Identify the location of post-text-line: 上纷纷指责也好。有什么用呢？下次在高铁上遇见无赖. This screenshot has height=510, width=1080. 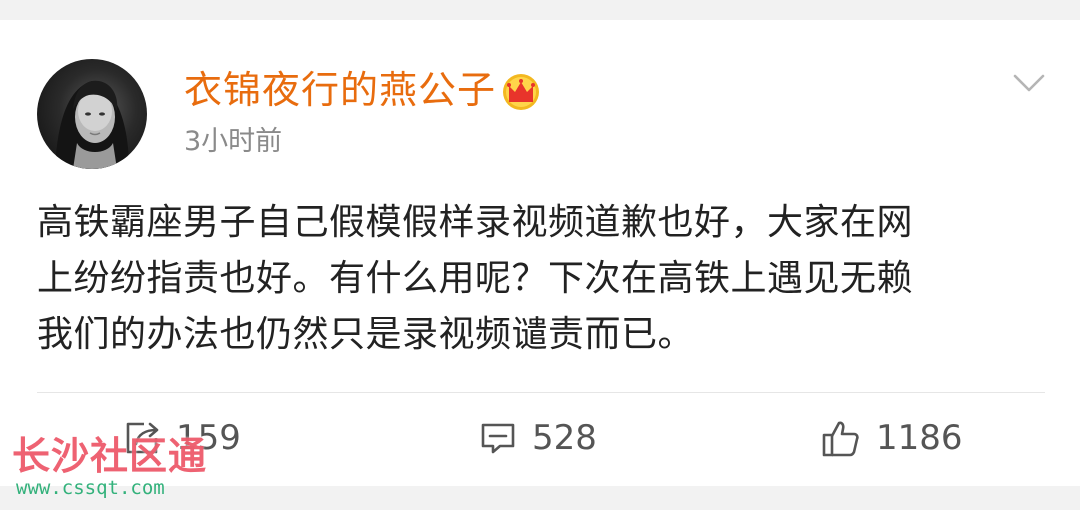
(475, 278).